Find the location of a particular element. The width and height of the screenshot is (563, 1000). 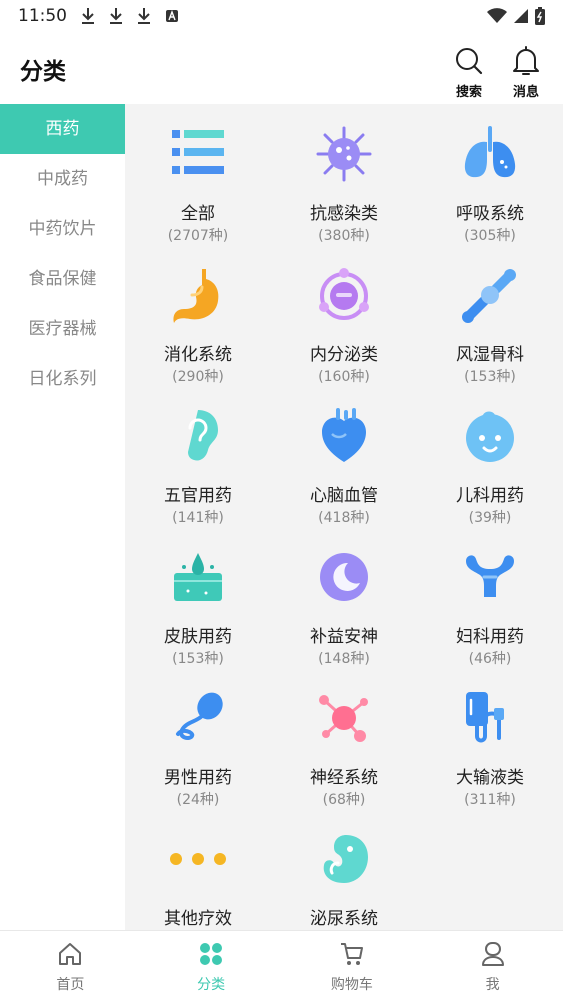

endocrine-icon is located at coordinates (344, 294).